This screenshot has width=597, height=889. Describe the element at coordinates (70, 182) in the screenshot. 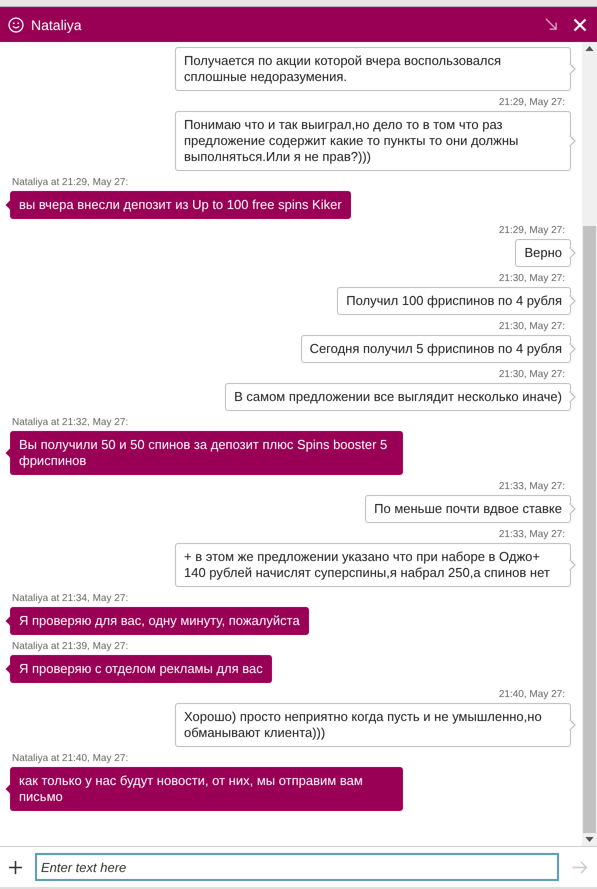

I see `message-timestamp: Nataliya at 21:29, May 27:` at that location.